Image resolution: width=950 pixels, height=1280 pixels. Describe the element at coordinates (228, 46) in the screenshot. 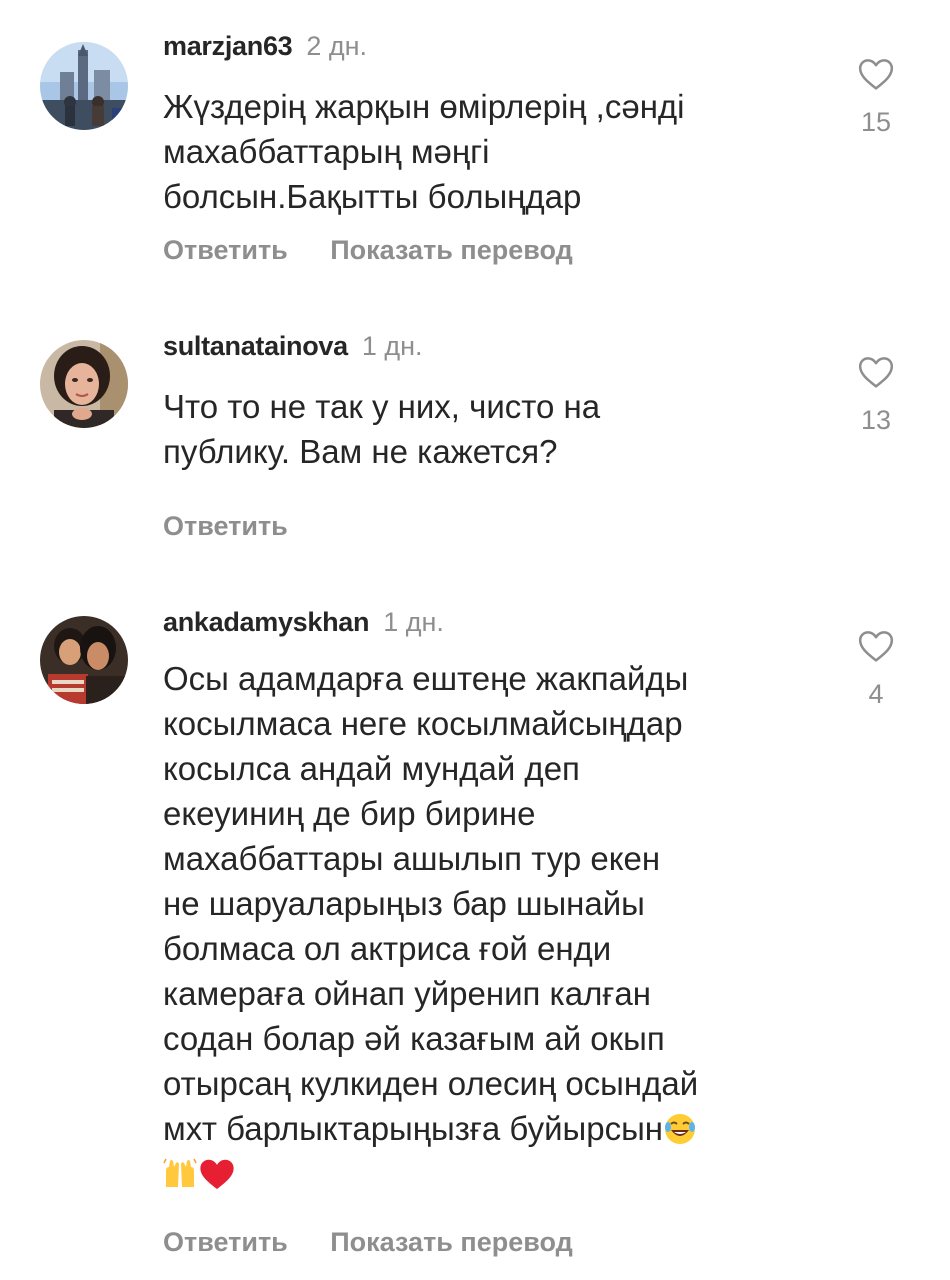

I see `comment-username: marzjan63` at that location.